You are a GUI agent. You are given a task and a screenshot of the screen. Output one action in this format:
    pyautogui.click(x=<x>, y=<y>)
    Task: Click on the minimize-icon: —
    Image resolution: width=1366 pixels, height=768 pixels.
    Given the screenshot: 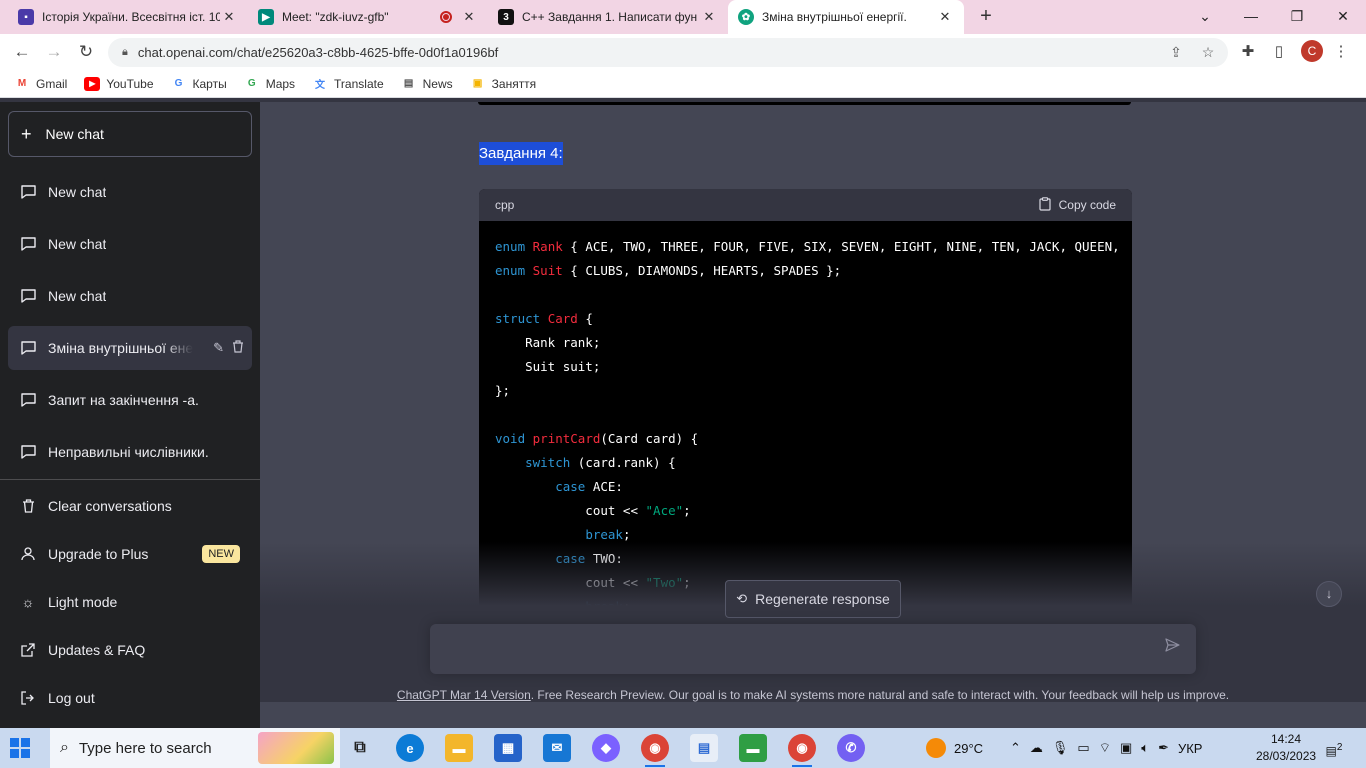 What is the action you would take?
    pyautogui.click(x=1251, y=16)
    